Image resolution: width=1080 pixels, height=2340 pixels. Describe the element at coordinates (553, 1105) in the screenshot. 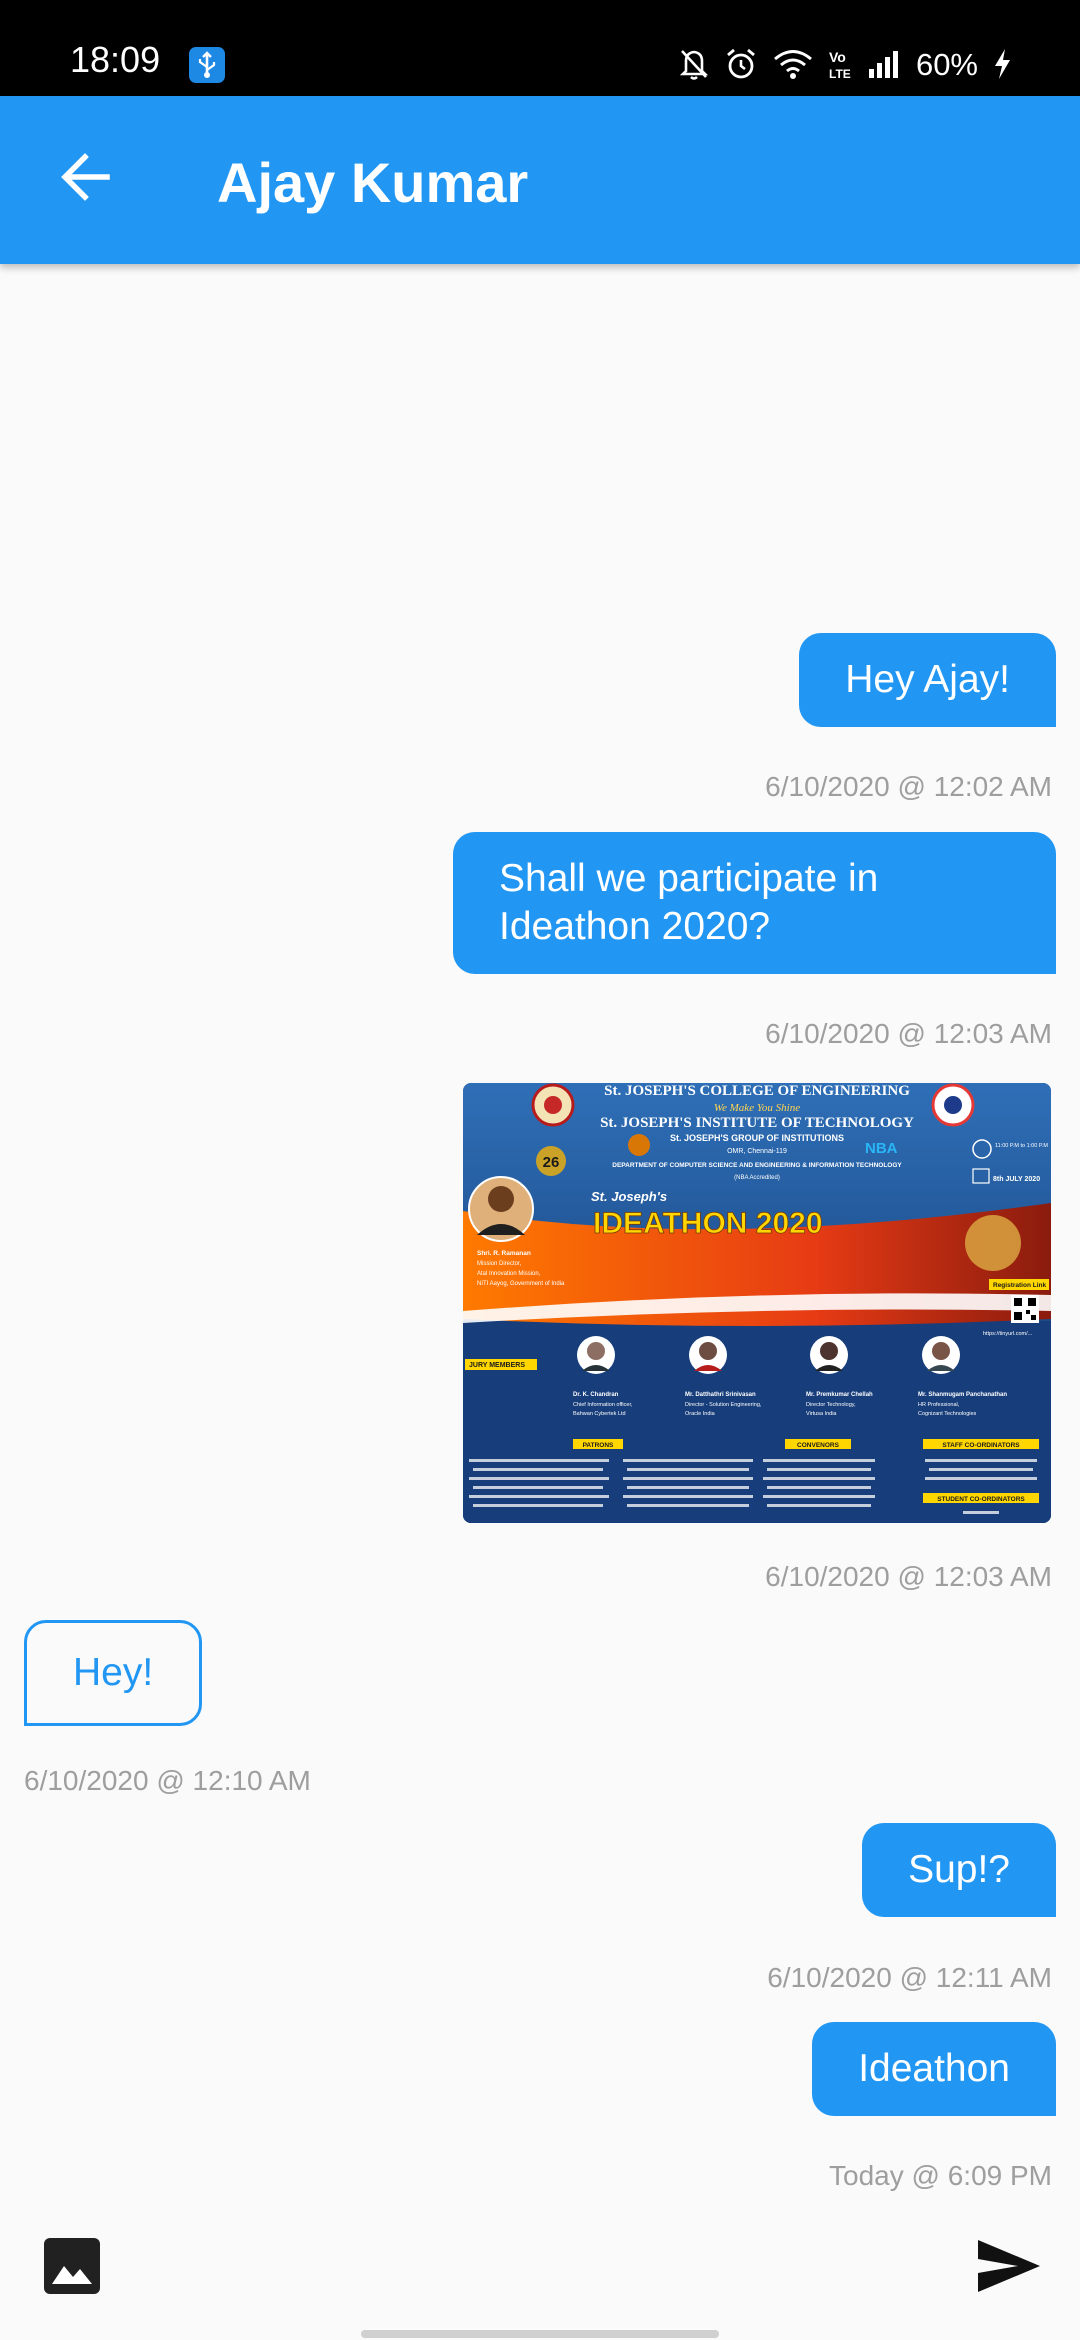

I see `college-logo-inner-icon` at that location.